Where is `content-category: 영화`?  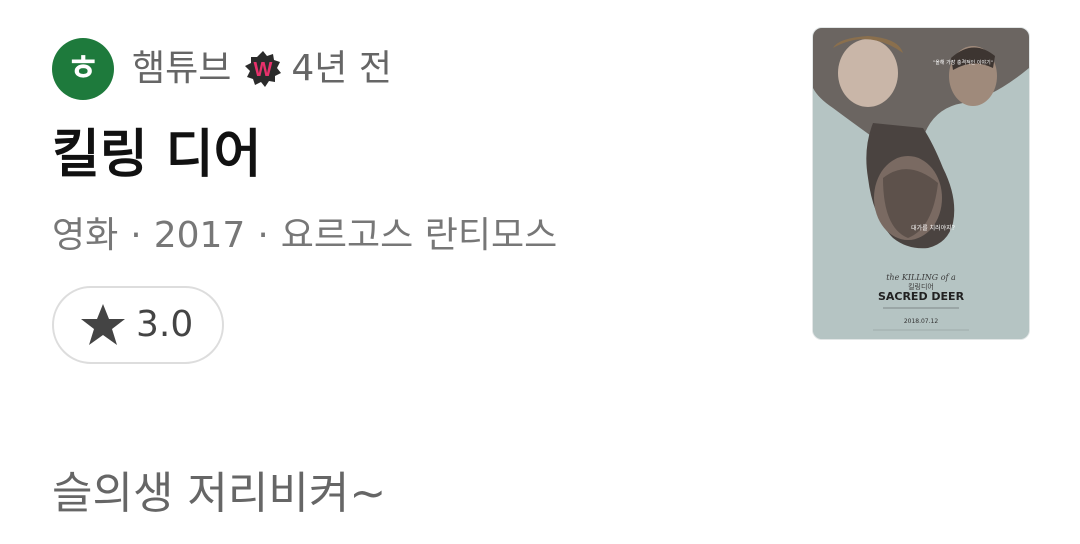 content-category: 영화 is located at coordinates (85, 235).